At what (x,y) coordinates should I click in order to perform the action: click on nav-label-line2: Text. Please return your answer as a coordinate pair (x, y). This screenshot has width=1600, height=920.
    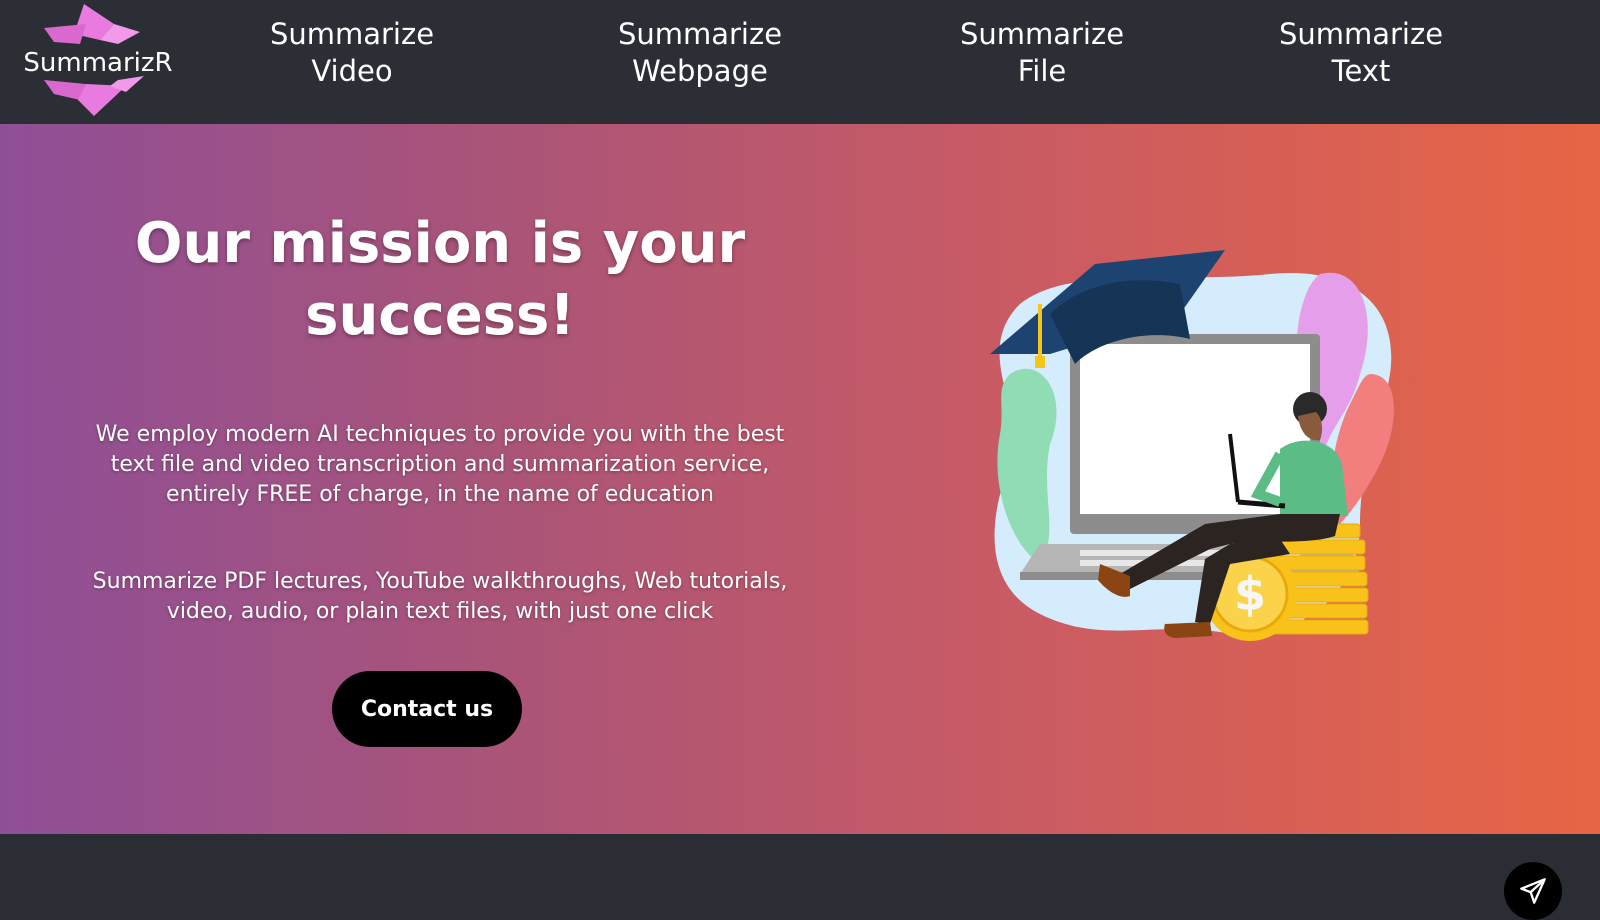
    Looking at the image, I should click on (1361, 71).